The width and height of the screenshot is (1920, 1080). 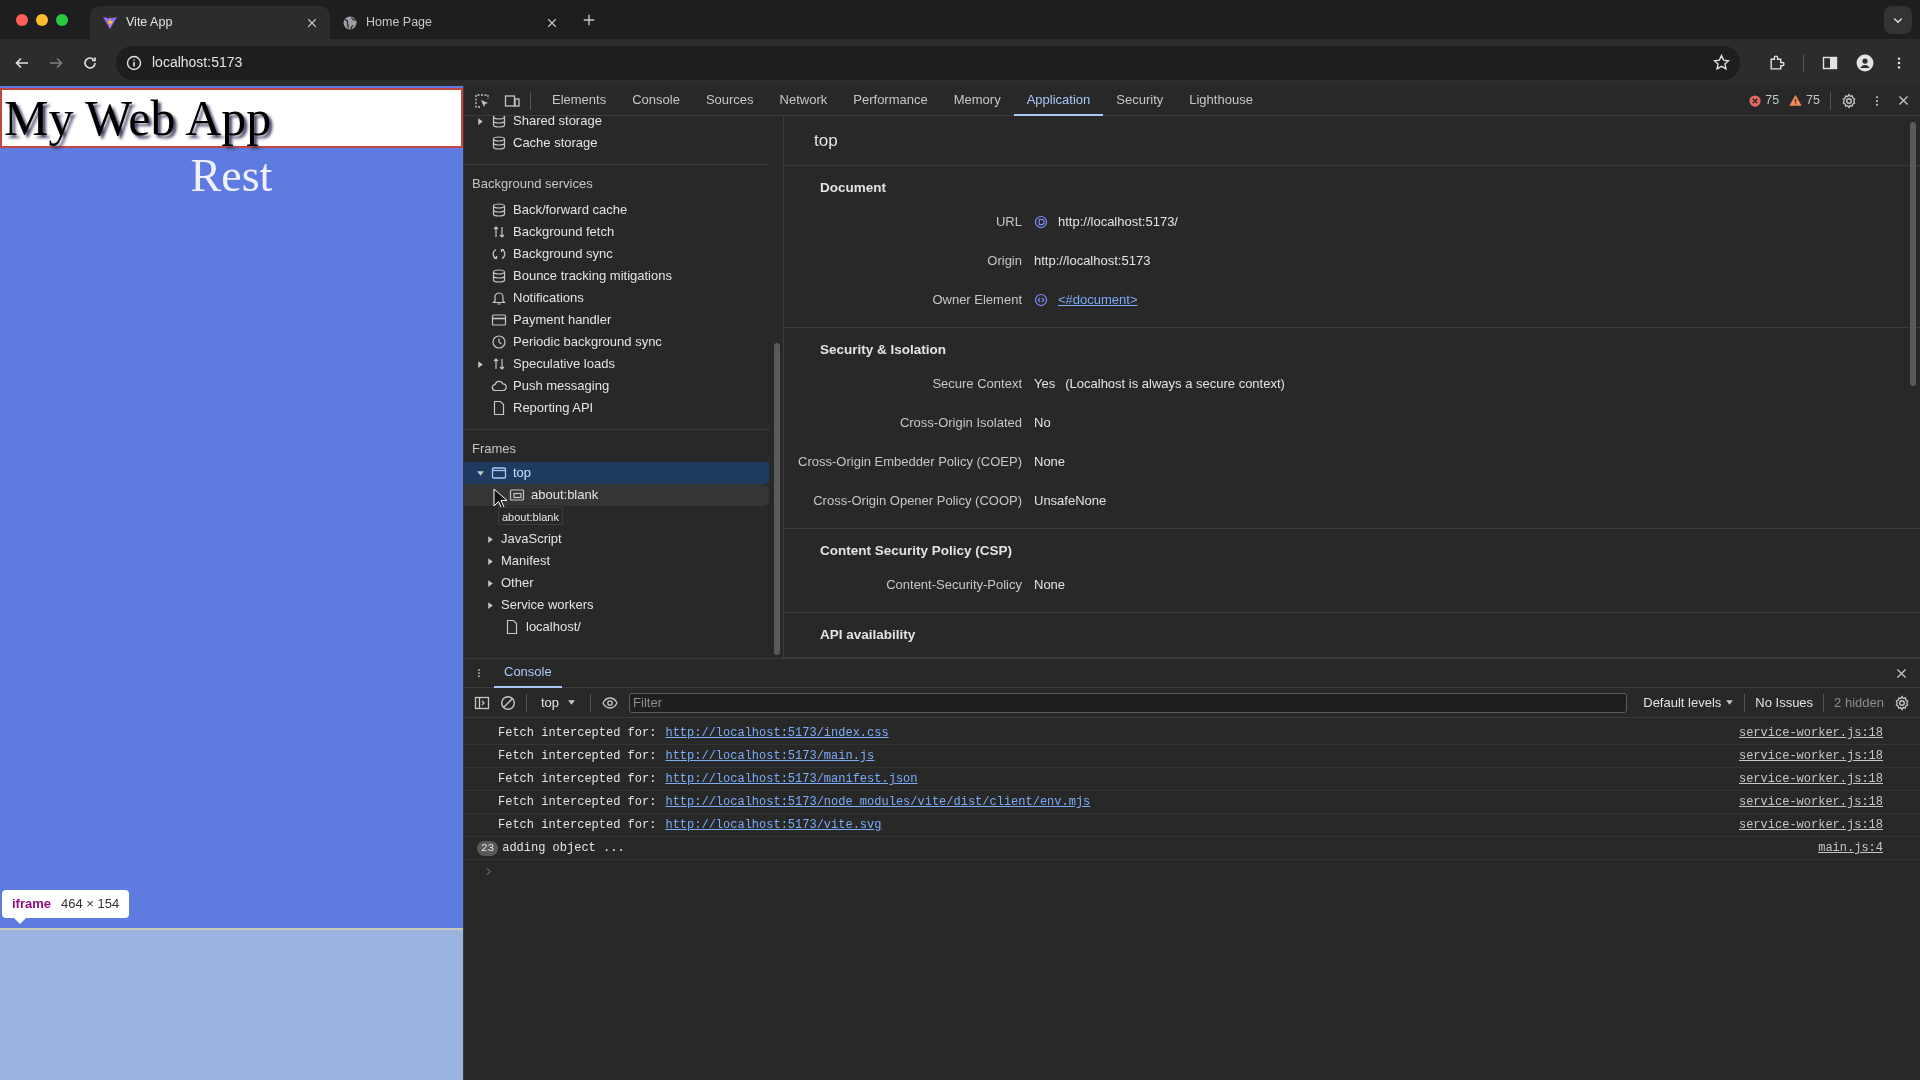 What do you see at coordinates (729, 100) in the screenshot?
I see `devtools-tab: Sources` at bounding box center [729, 100].